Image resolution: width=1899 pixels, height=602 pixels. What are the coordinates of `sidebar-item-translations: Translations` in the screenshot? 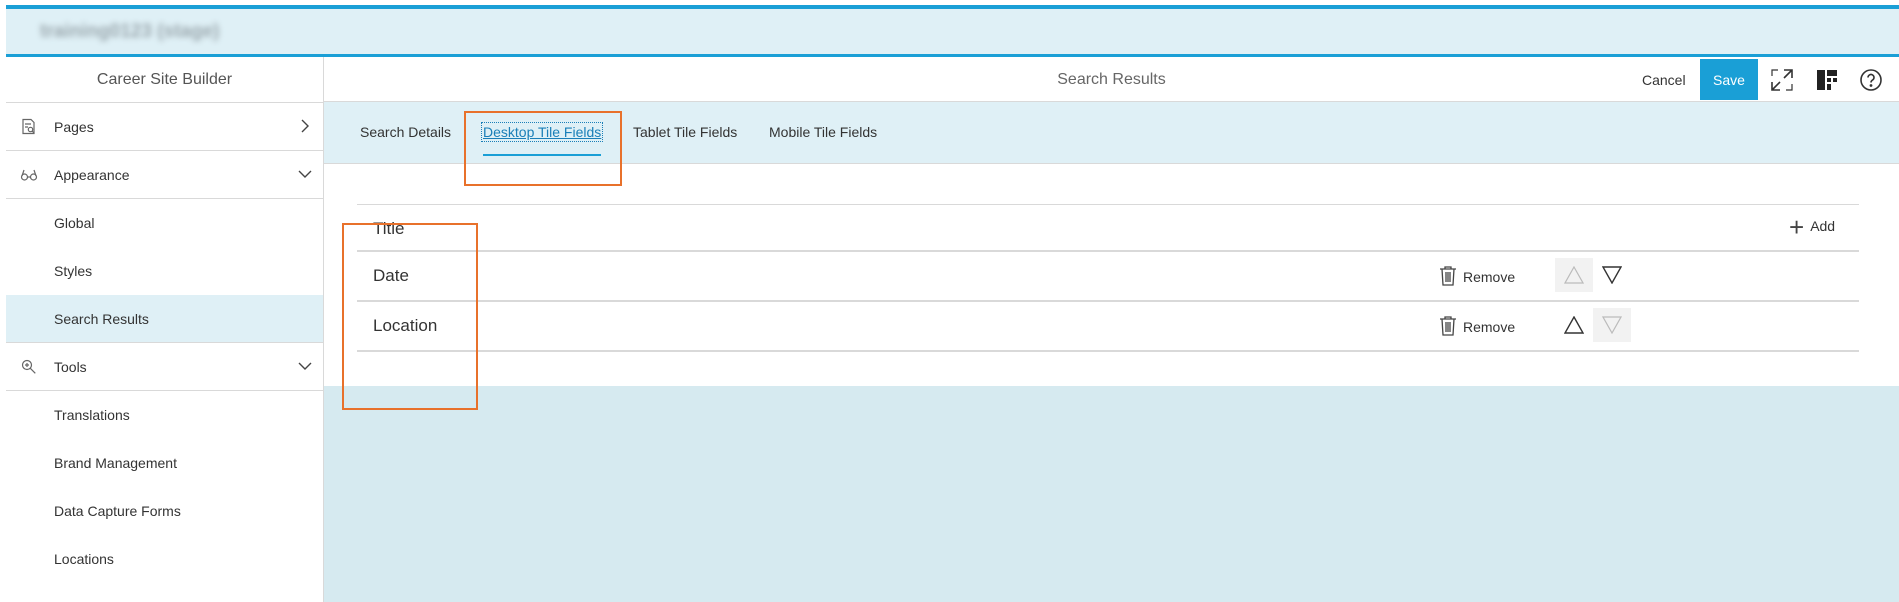 It's located at (164, 415).